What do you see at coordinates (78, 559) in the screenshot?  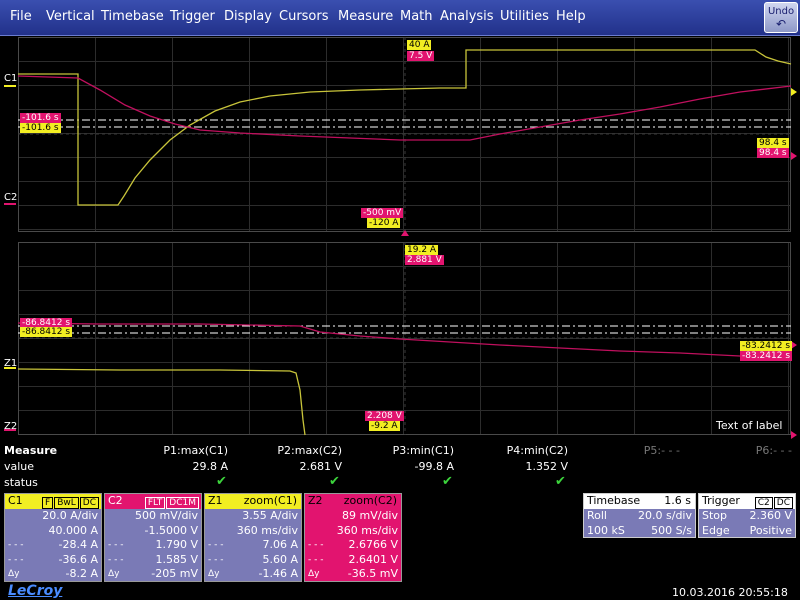 I see `c1-cursor2: -36.6 A` at bounding box center [78, 559].